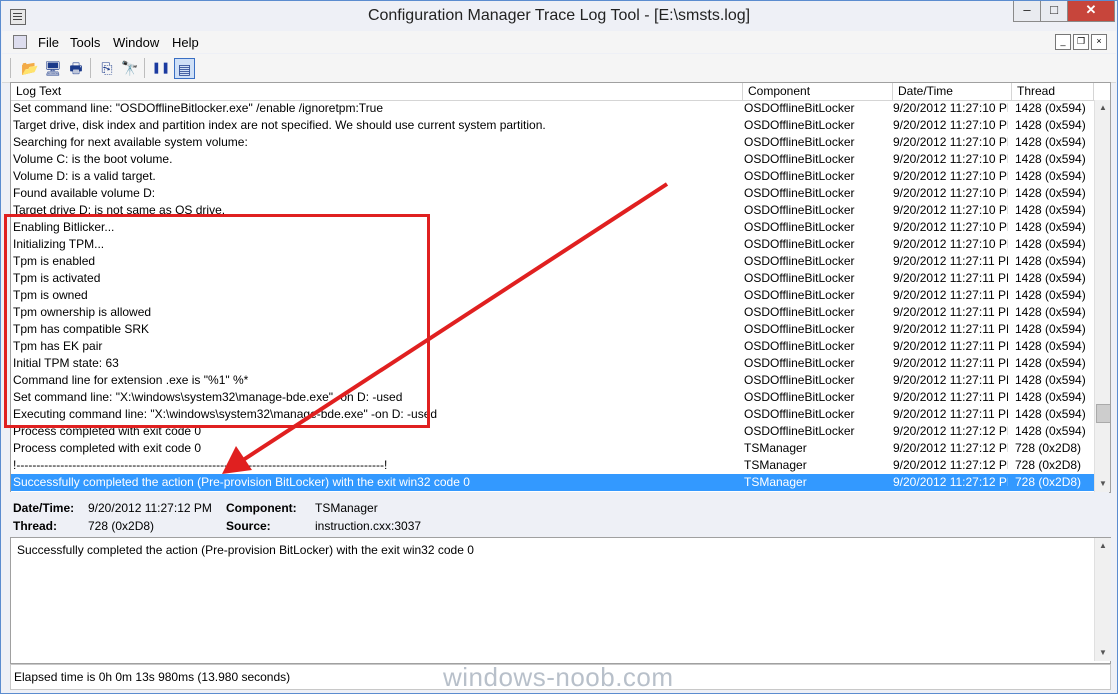 The image size is (1118, 694). Describe the element at coordinates (1099, 42) in the screenshot. I see `mdi-close-button: ×` at that location.